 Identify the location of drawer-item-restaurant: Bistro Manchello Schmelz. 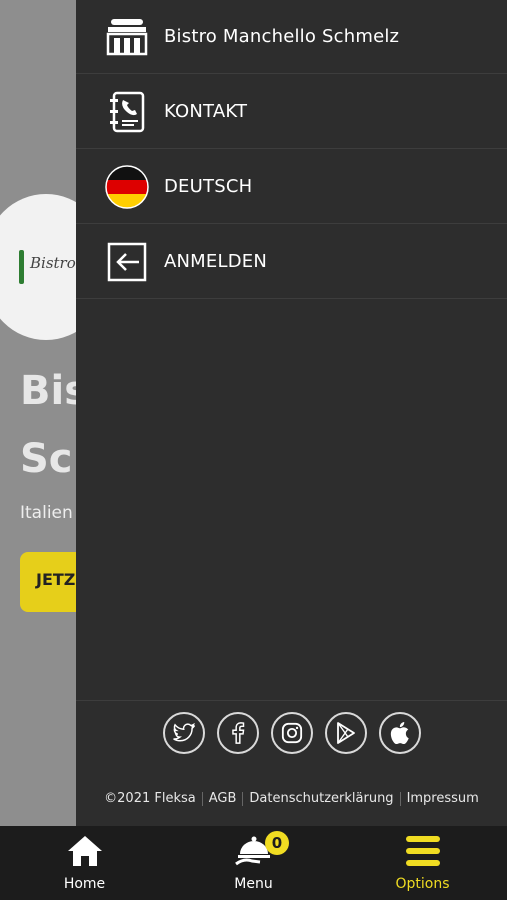
(291, 37).